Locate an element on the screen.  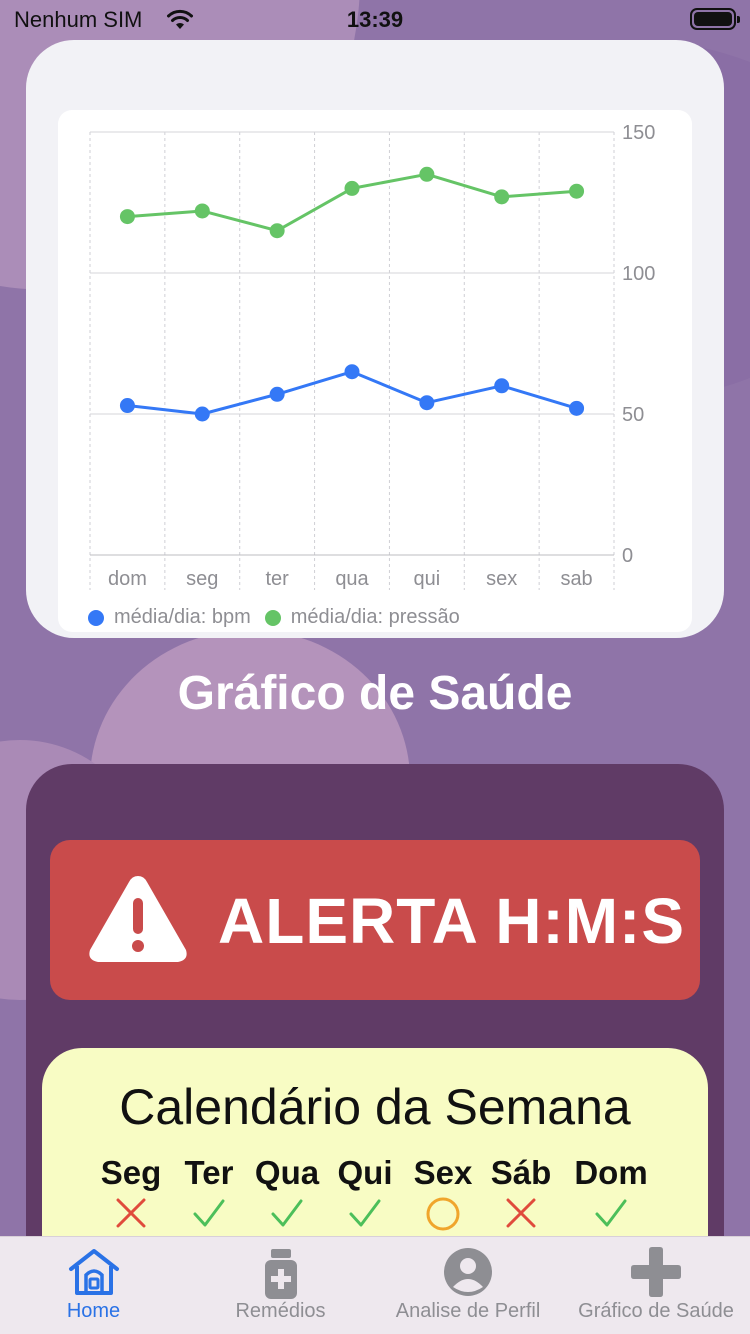
circle-icon is located at coordinates (443, 1214).